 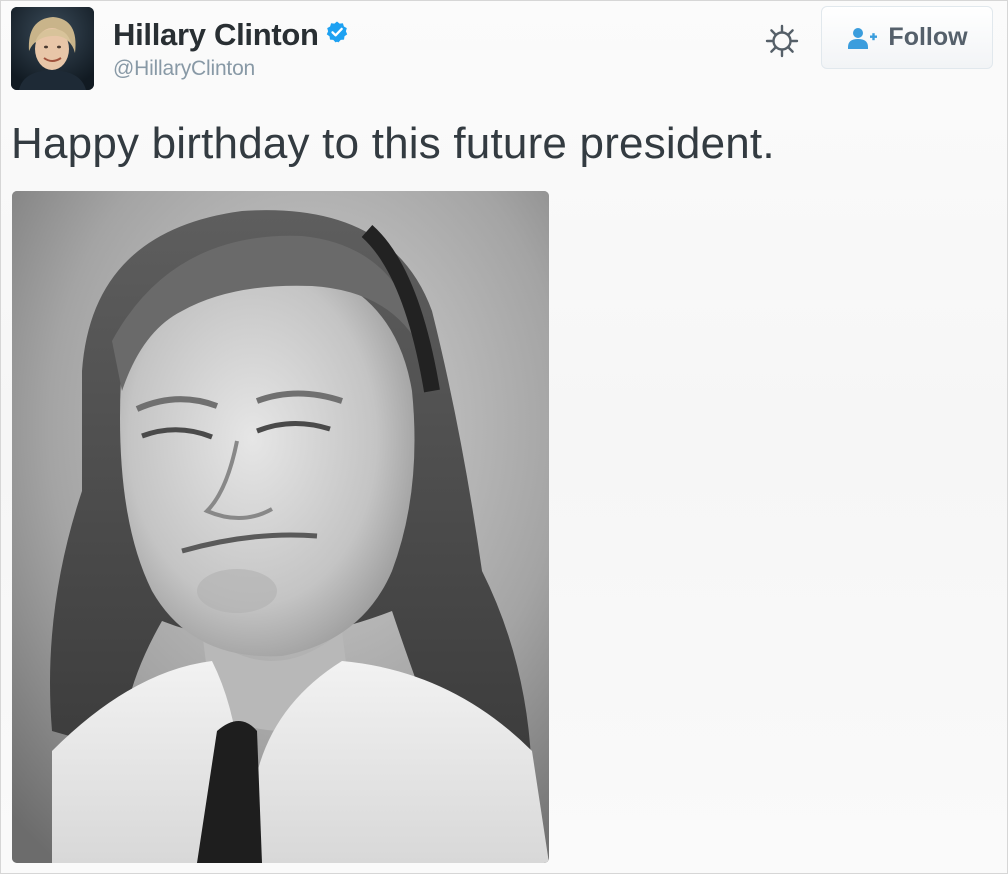 I want to click on display-name: Hillary Clinton, so click(x=216, y=35).